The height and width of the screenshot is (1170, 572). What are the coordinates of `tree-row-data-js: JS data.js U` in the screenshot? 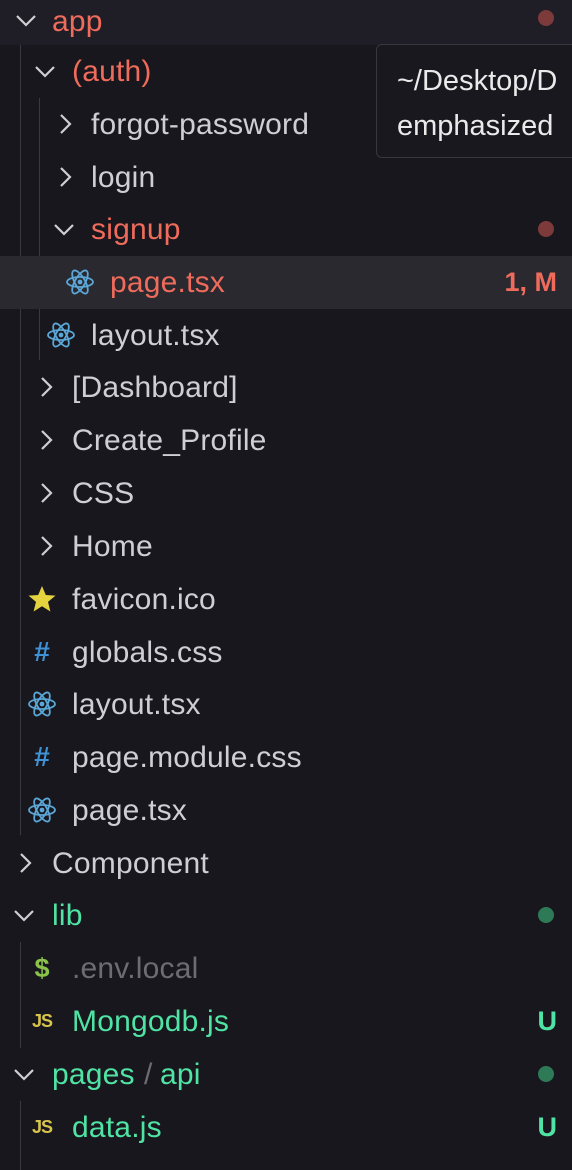 It's located at (286, 1127).